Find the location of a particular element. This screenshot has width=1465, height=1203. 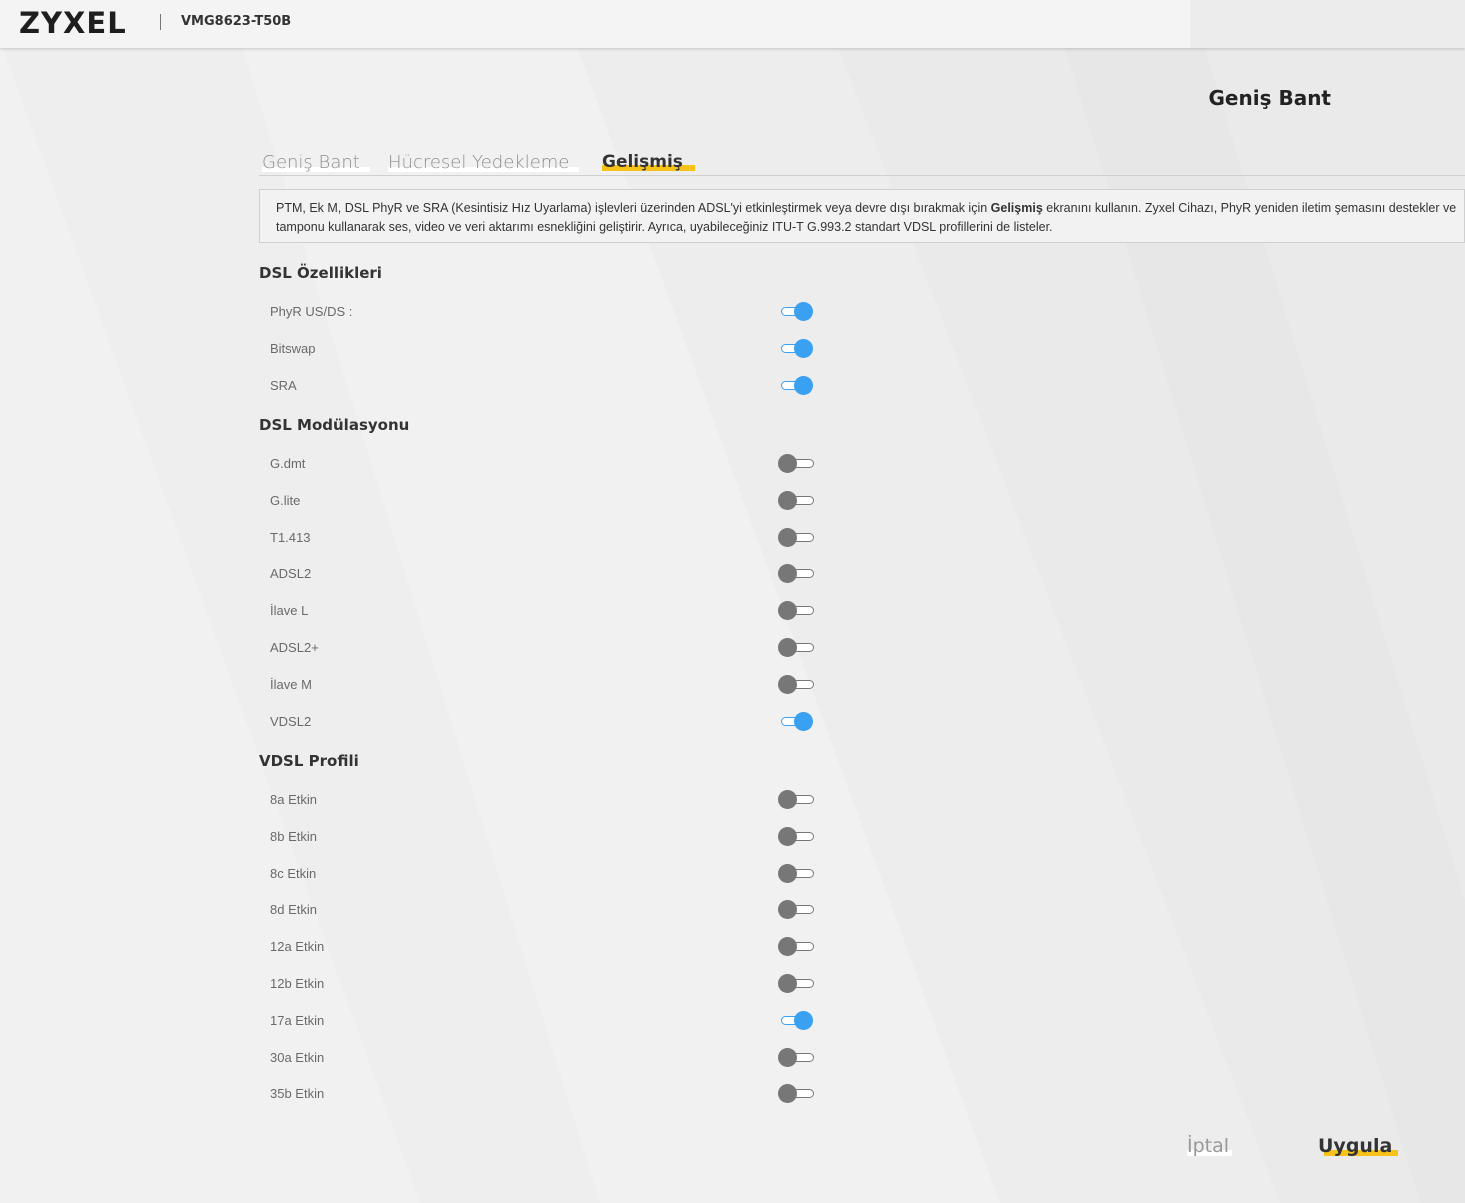

logo-separator is located at coordinates (160, 22).